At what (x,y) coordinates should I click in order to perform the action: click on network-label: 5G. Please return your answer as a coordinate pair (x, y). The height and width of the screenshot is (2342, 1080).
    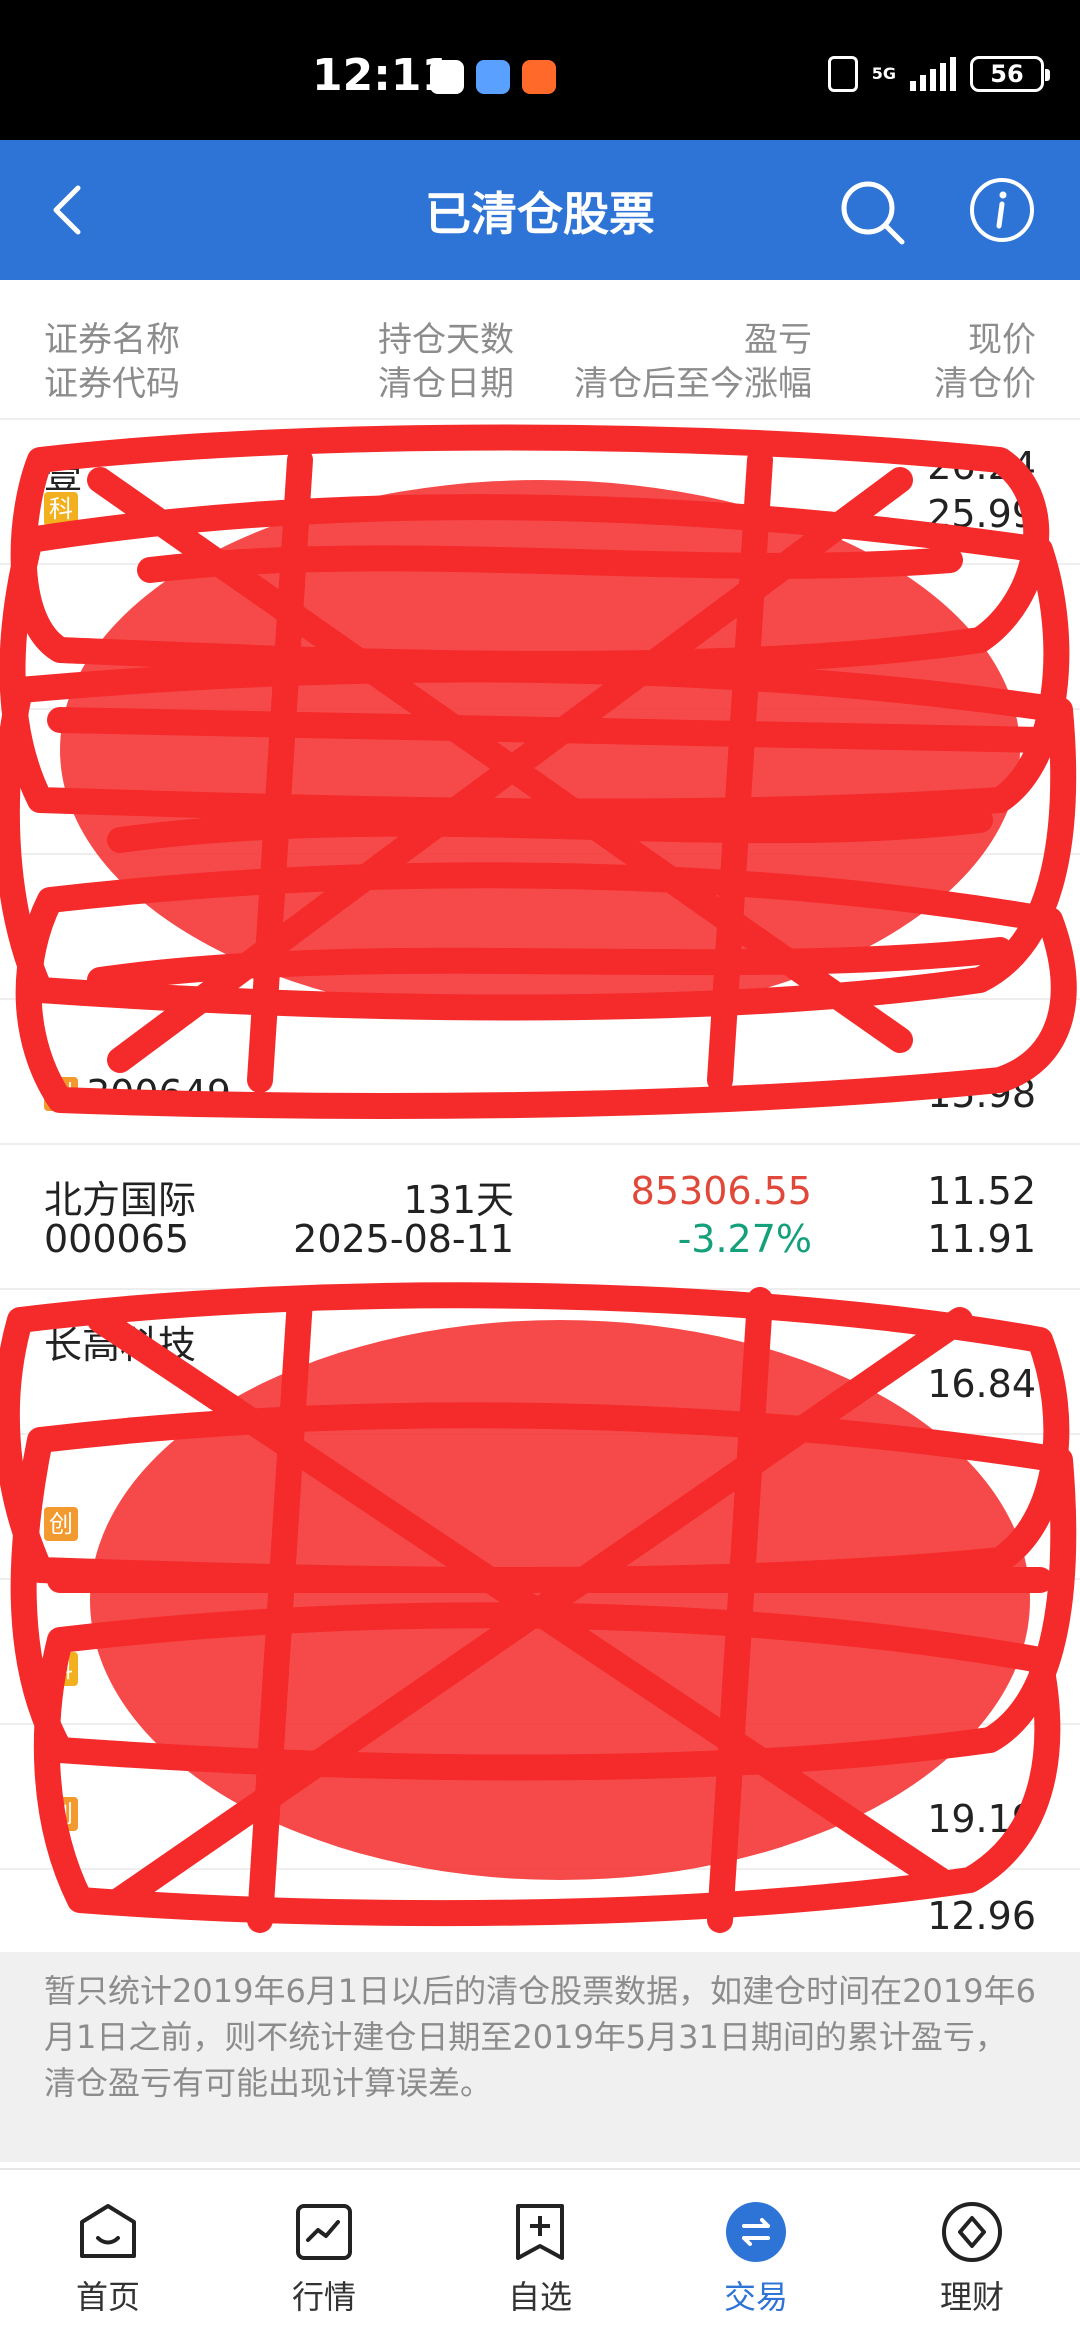
    Looking at the image, I should click on (883, 73).